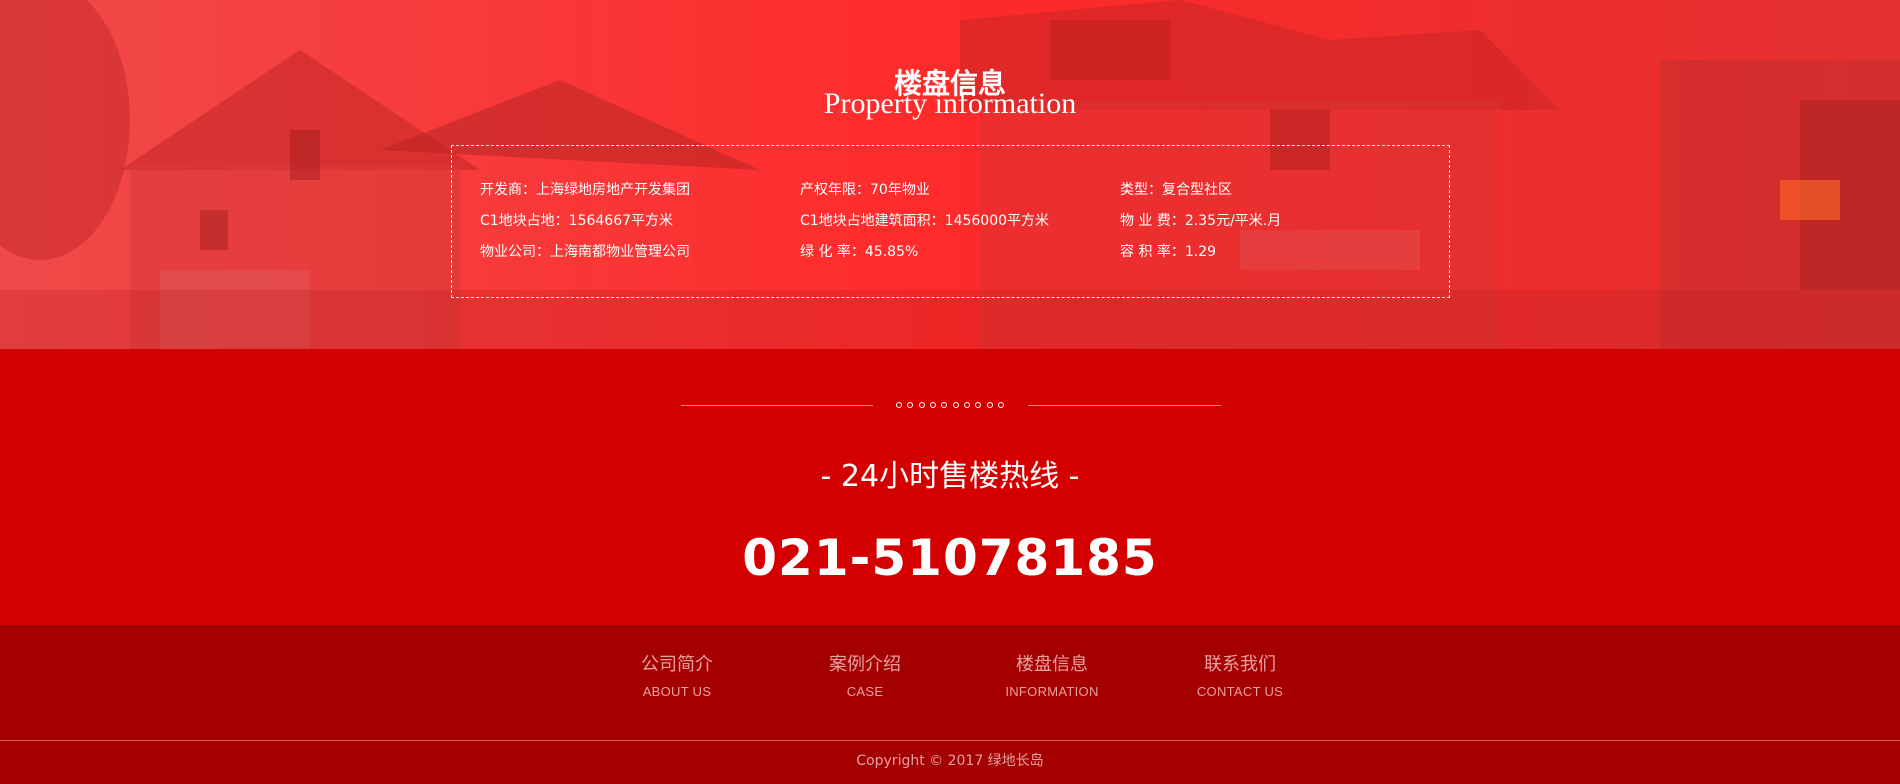  I want to click on info-developer: 开发商：上海绿地房地产开发集团, so click(585, 190).